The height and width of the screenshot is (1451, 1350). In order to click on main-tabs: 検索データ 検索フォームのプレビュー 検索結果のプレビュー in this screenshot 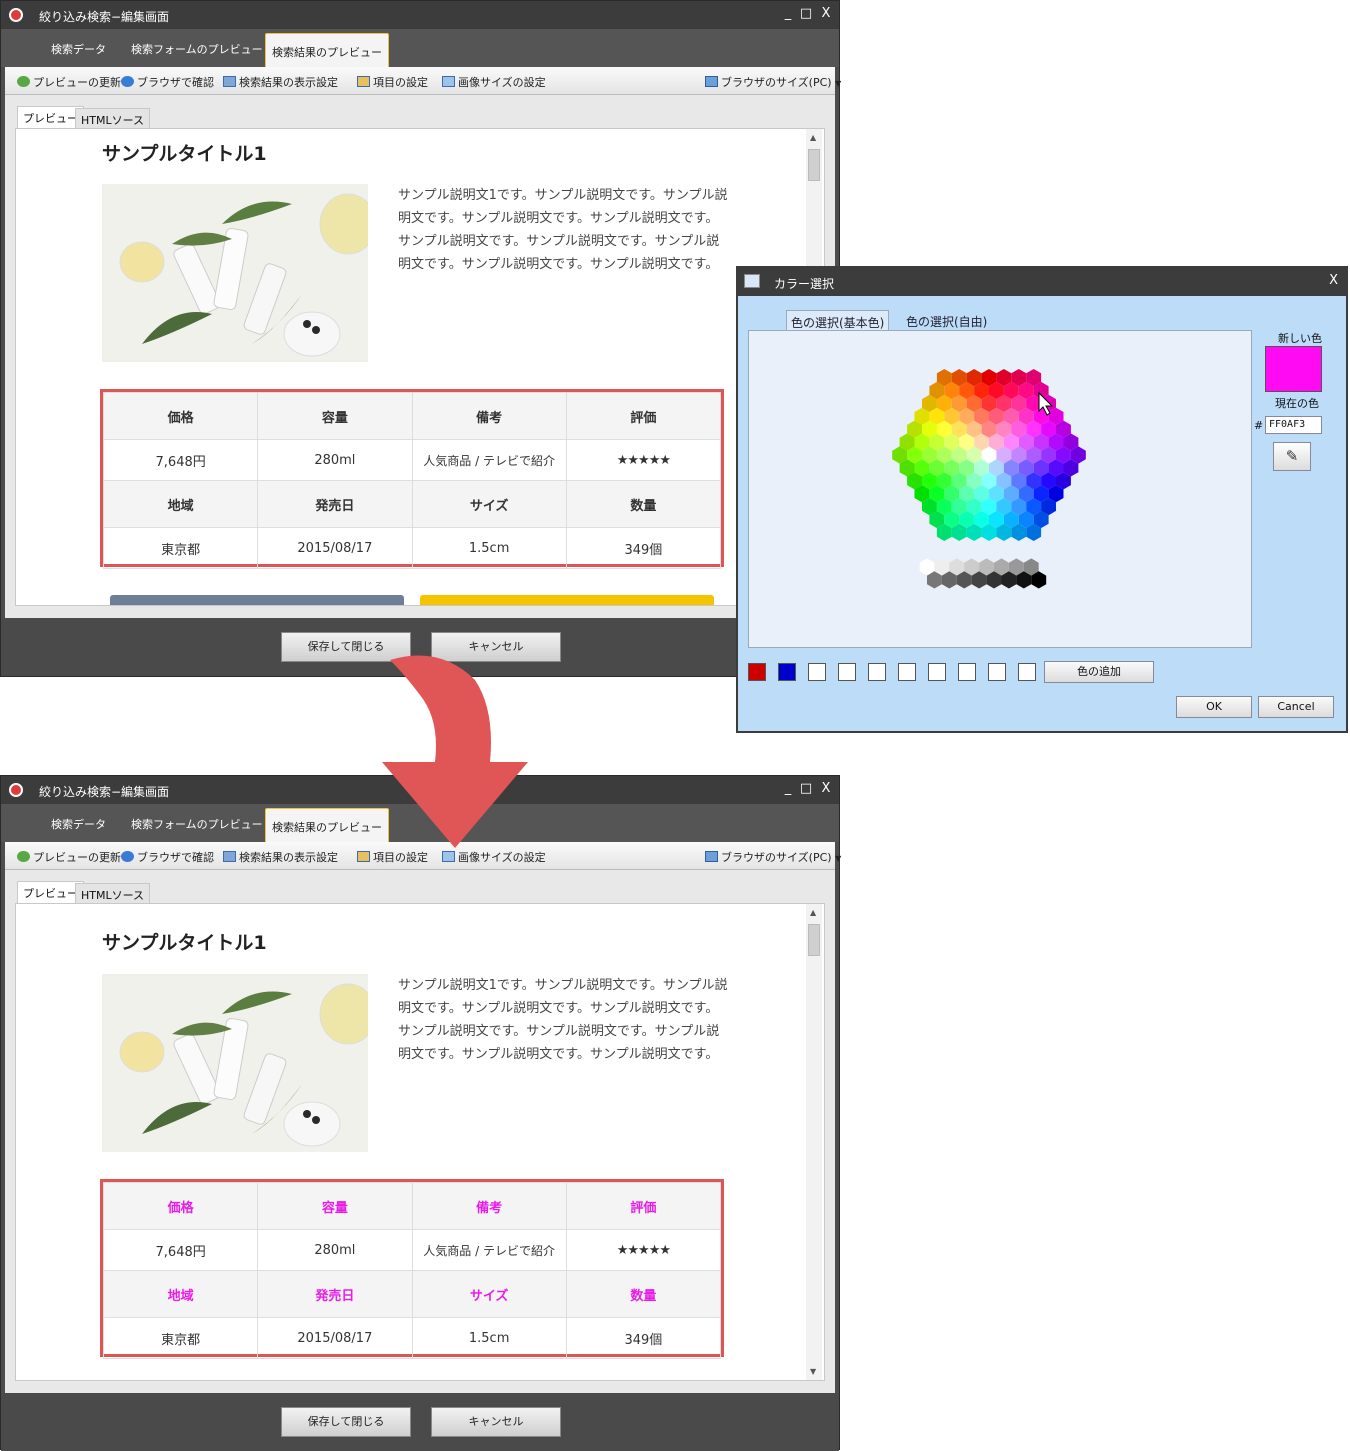, I will do `click(420, 48)`.